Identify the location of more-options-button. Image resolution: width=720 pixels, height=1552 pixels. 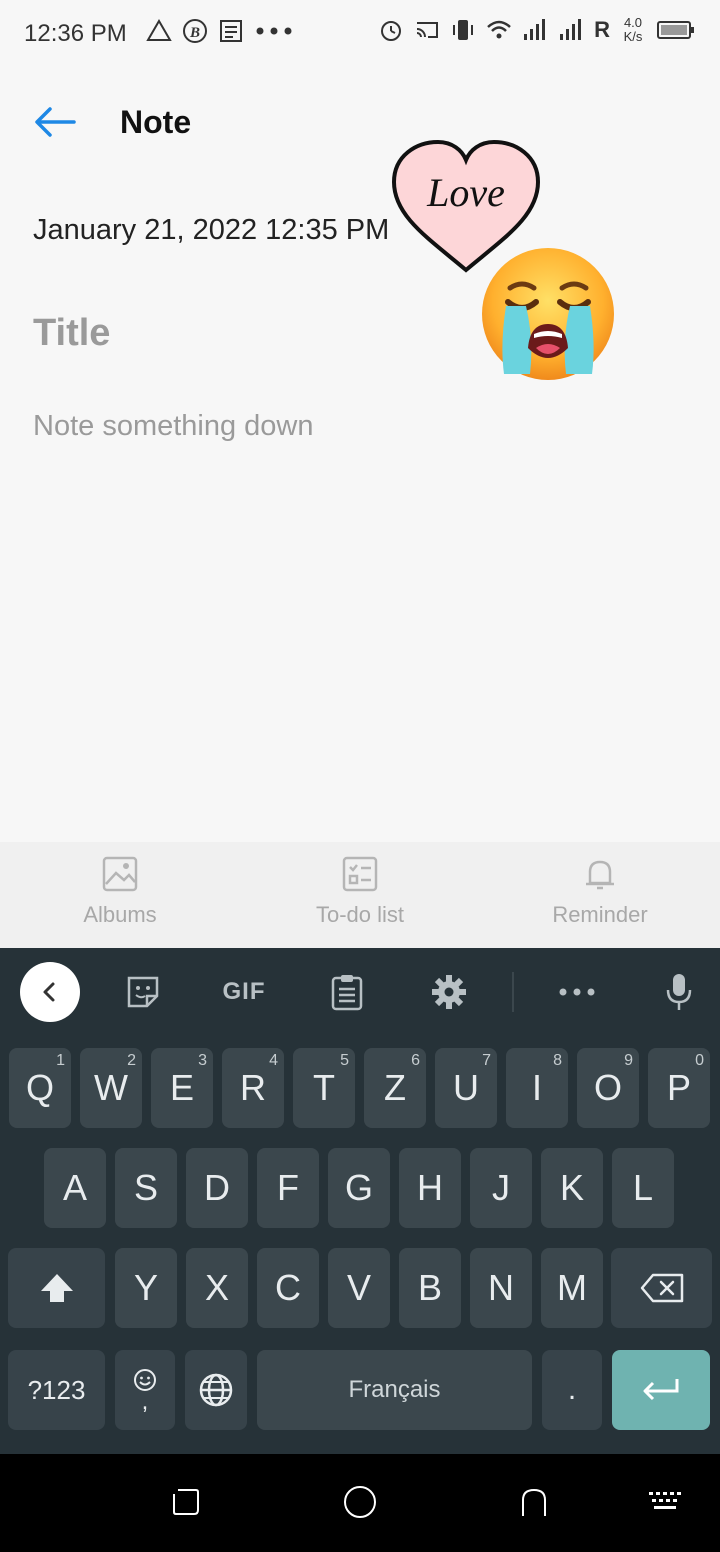
(577, 992).